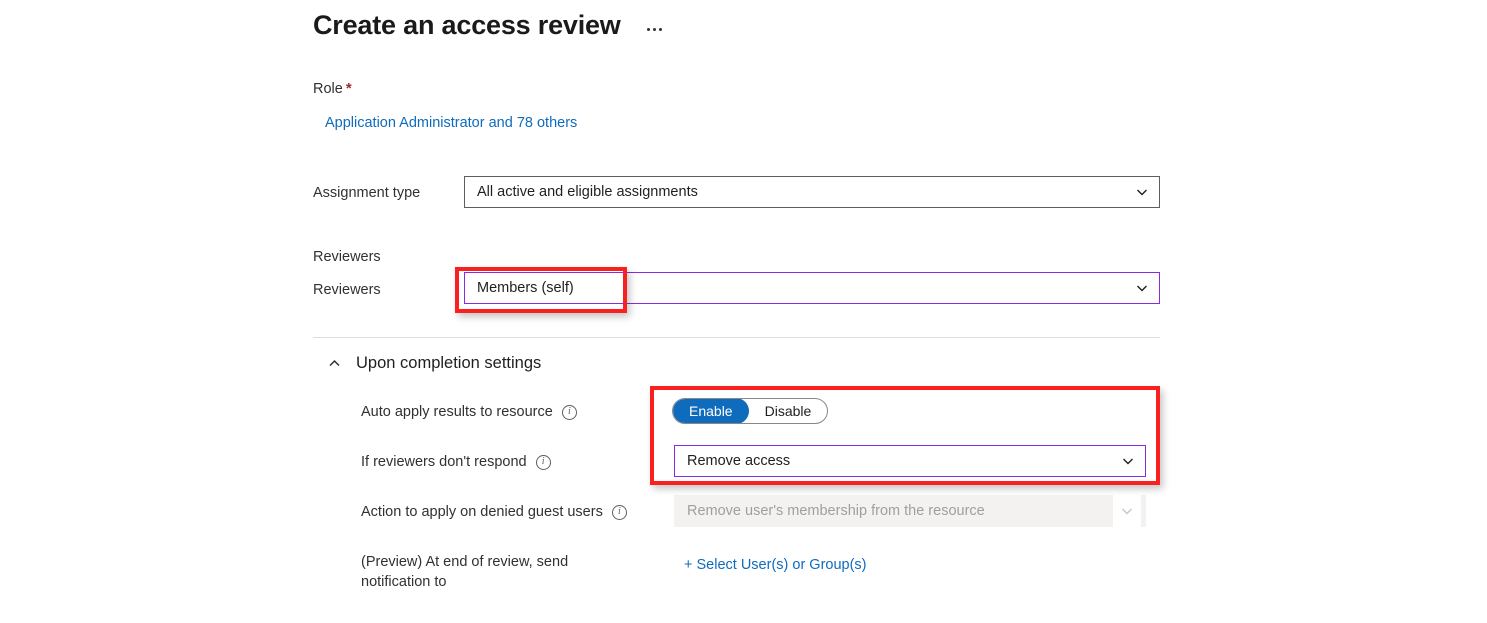 The width and height of the screenshot is (1487, 623). I want to click on page-title: Create an access review, so click(467, 25).